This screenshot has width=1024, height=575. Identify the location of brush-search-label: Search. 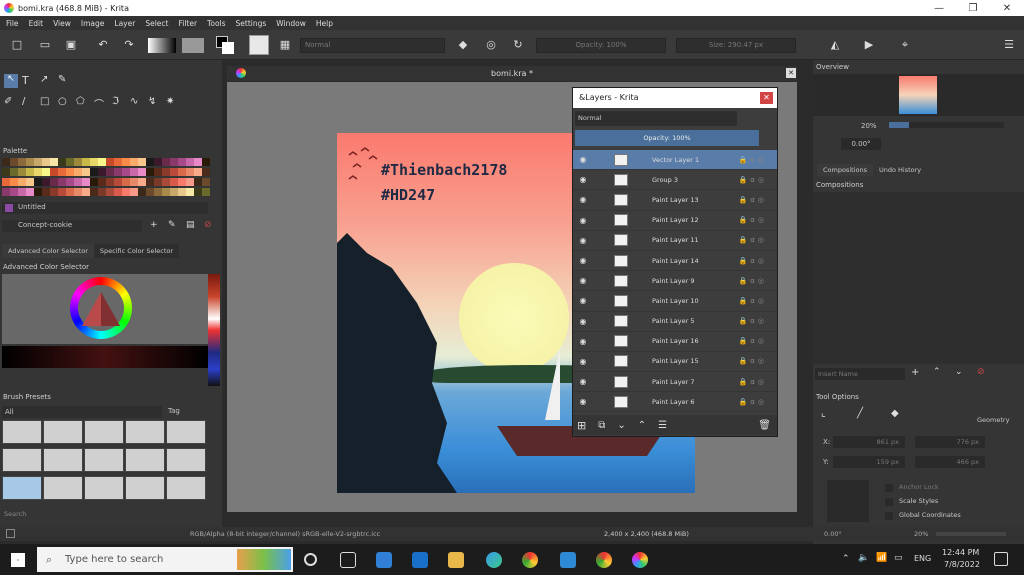
(15, 514).